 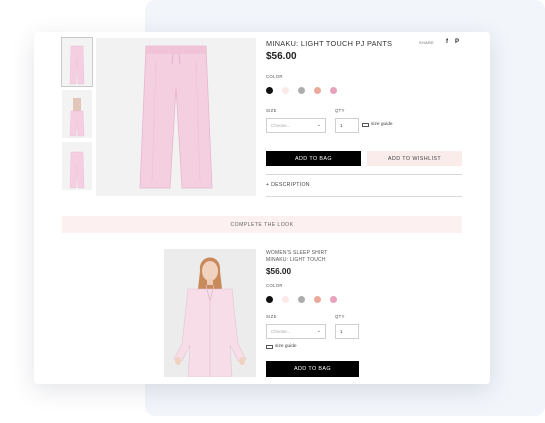 I want to click on item-size-label: SIZE, so click(x=271, y=316).